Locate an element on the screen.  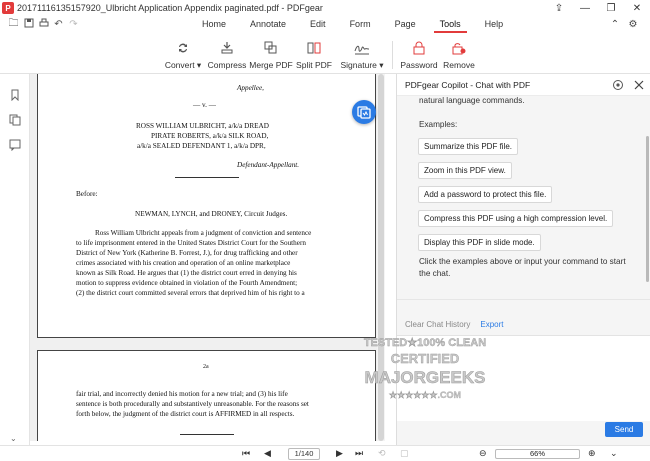
doc-rule is located at coordinates (207, 434).